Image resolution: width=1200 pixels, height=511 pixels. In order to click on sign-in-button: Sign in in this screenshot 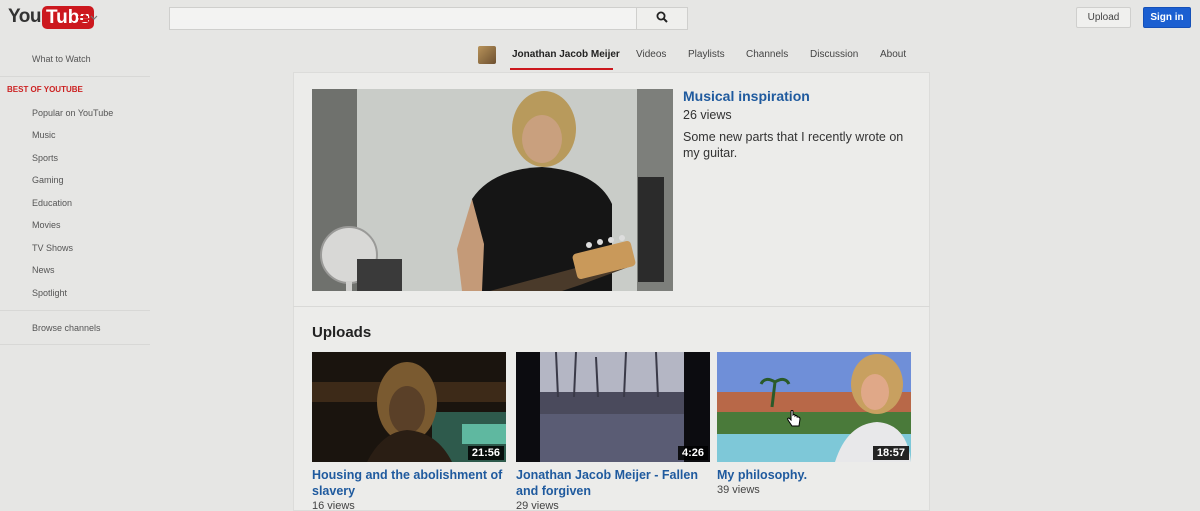, I will do `click(1167, 17)`.